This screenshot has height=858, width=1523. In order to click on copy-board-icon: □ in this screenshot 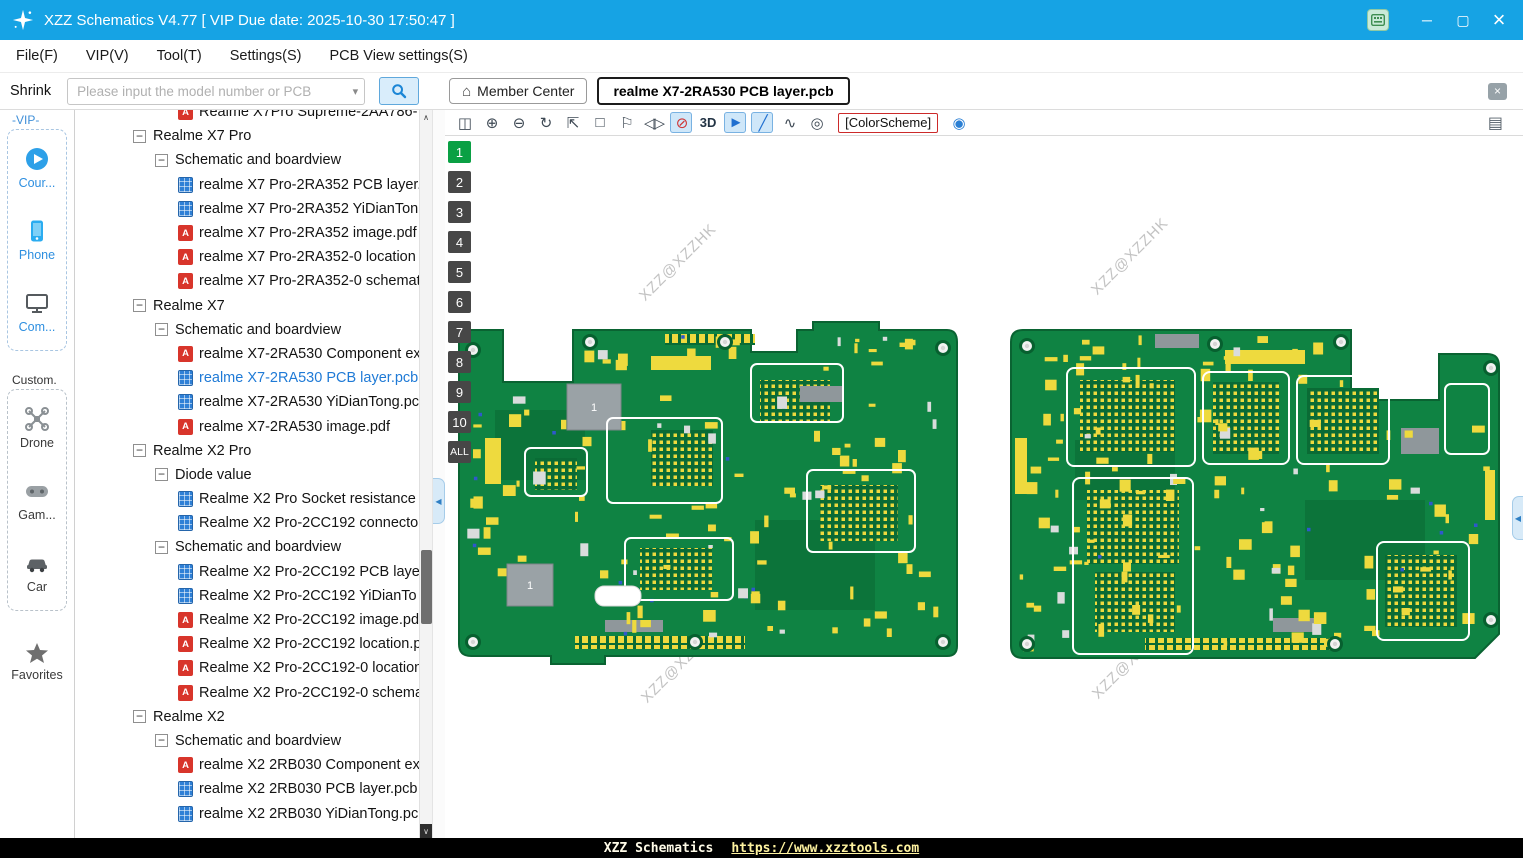, I will do `click(599, 122)`.